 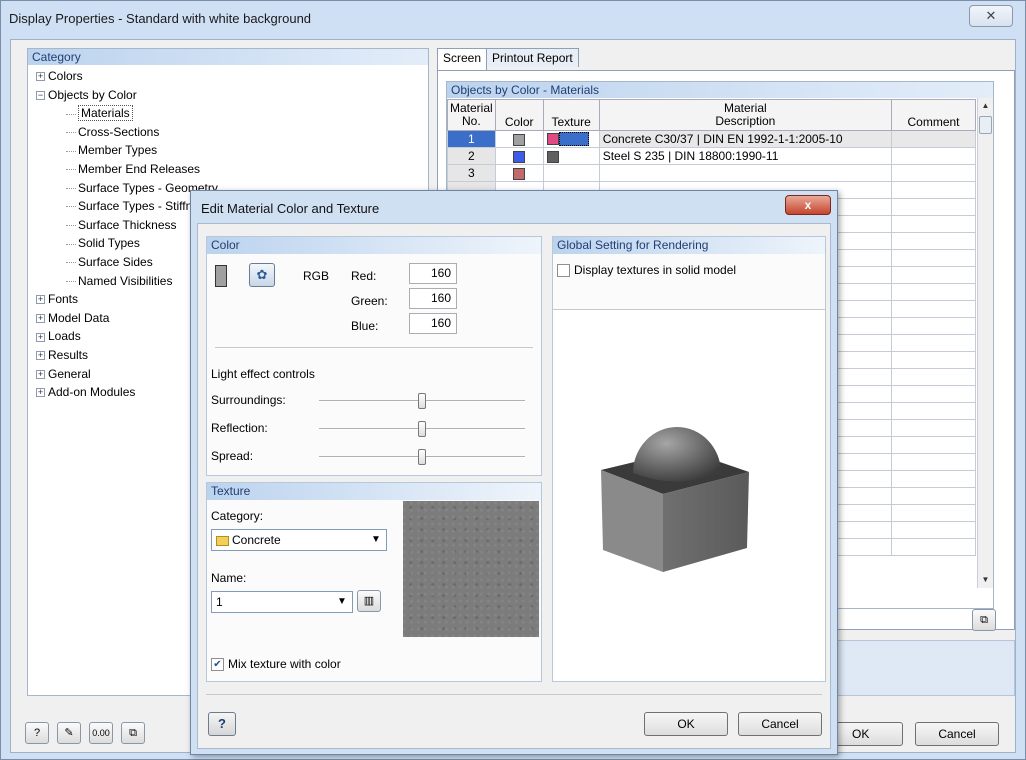 I want to click on display-textures-row: Display textures in solid model, so click(x=647, y=270).